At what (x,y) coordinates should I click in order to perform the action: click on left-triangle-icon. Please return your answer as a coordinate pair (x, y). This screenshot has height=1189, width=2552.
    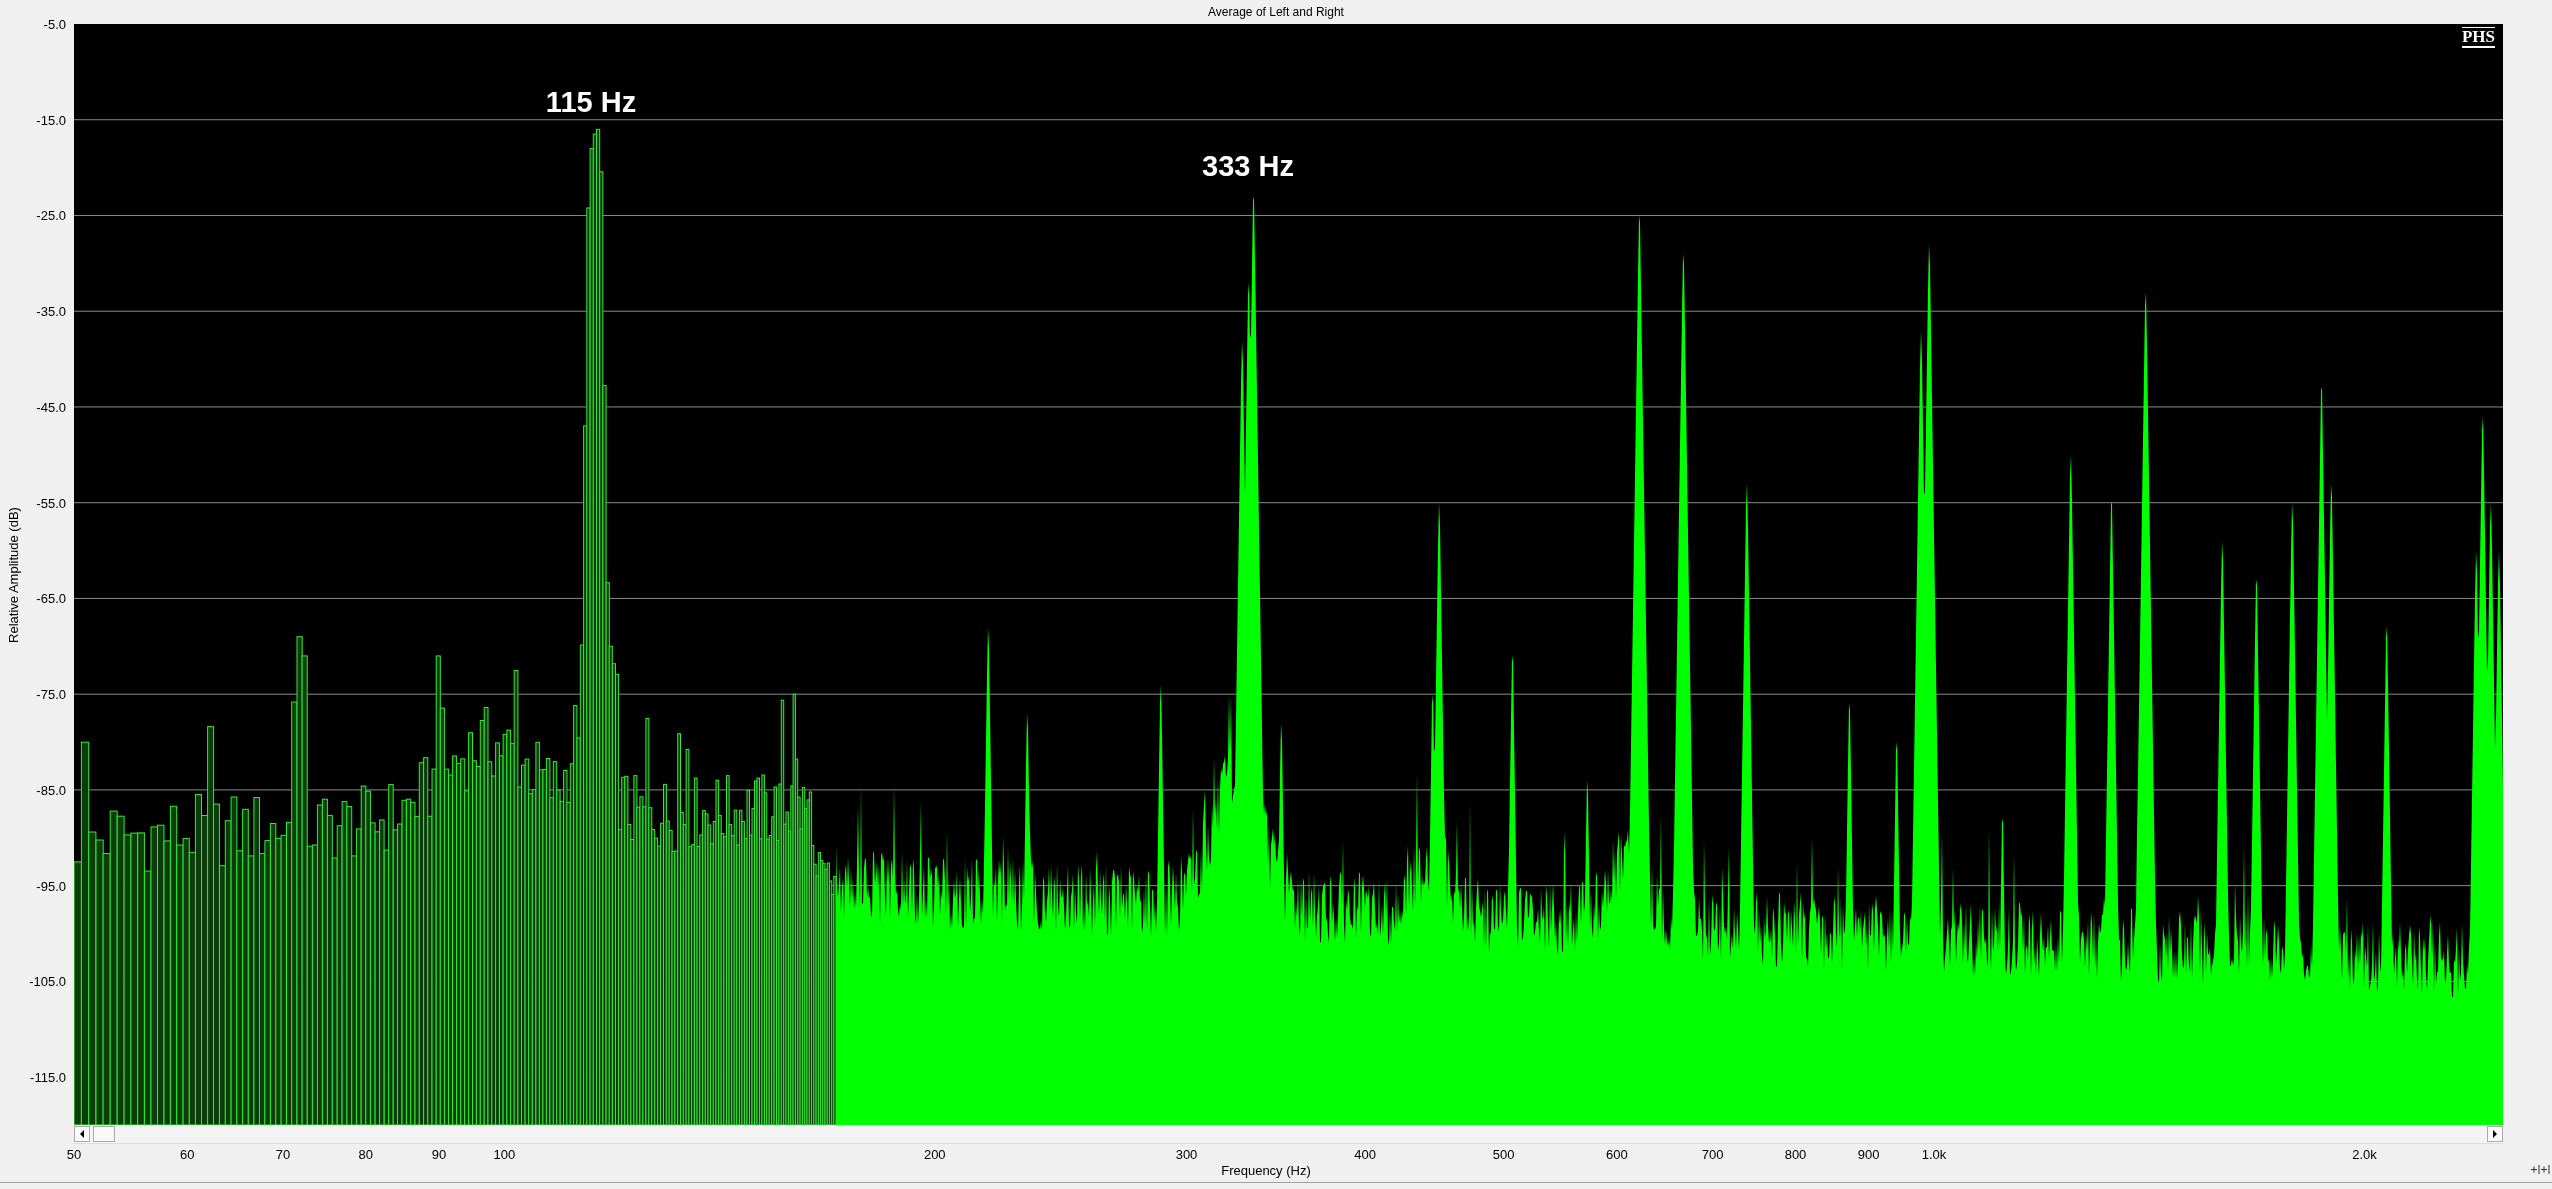
    Looking at the image, I should click on (82, 1134).